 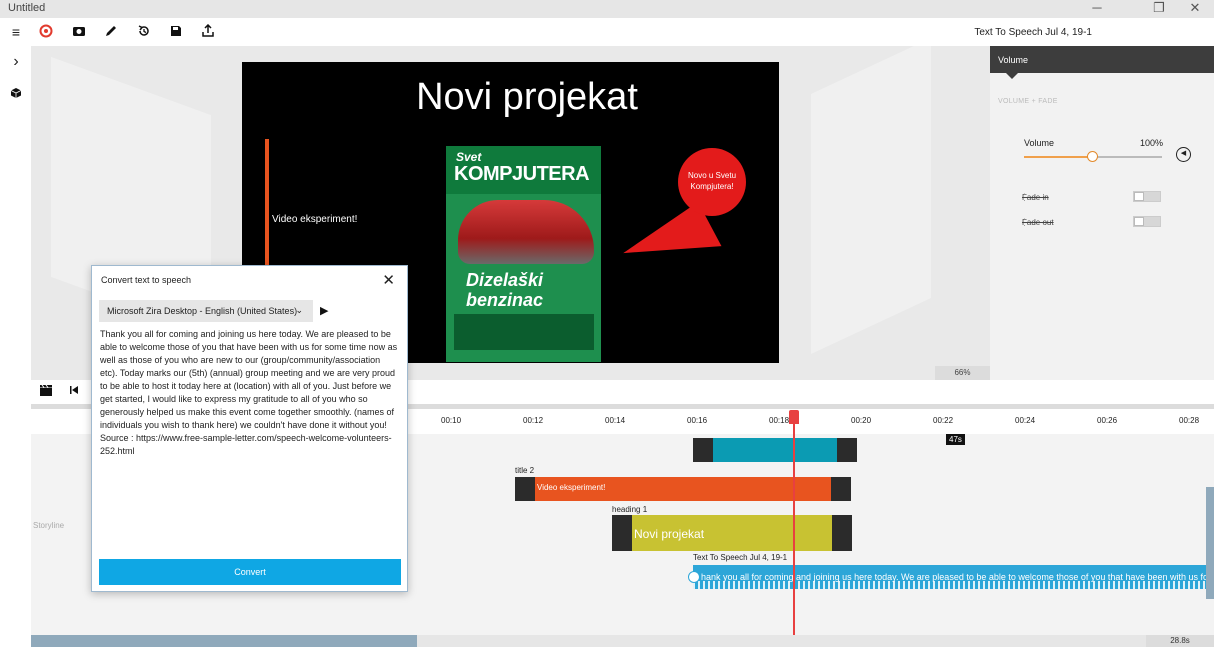 I want to click on heading1-clip-text: Novi projekat, so click(x=669, y=534).